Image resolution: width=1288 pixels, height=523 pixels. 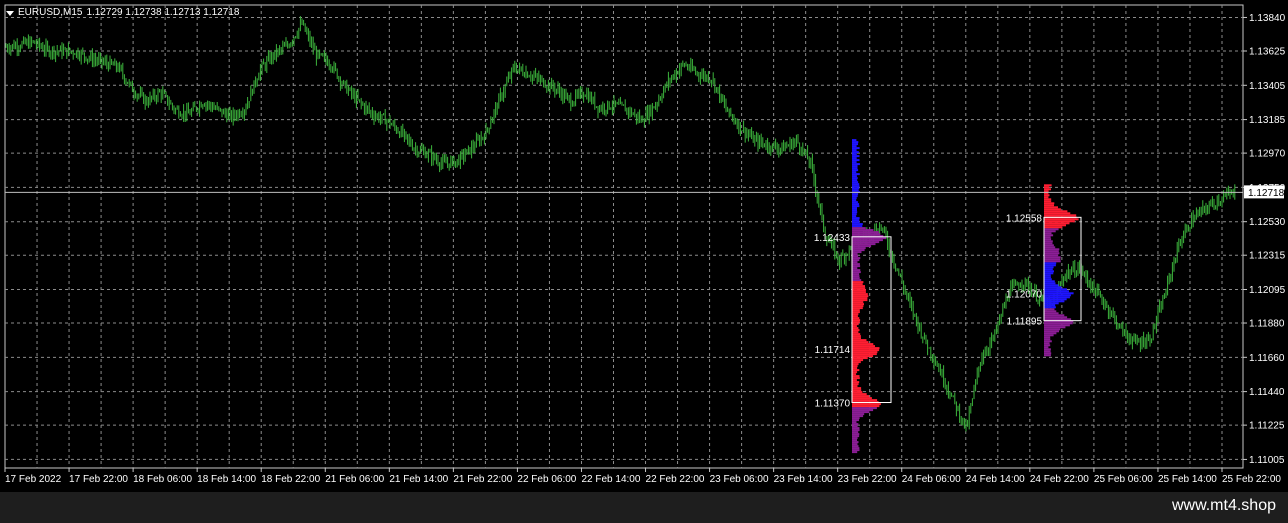 What do you see at coordinates (418, 479) in the screenshot?
I see `x-tick-label: 21 Feb 14:00` at bounding box center [418, 479].